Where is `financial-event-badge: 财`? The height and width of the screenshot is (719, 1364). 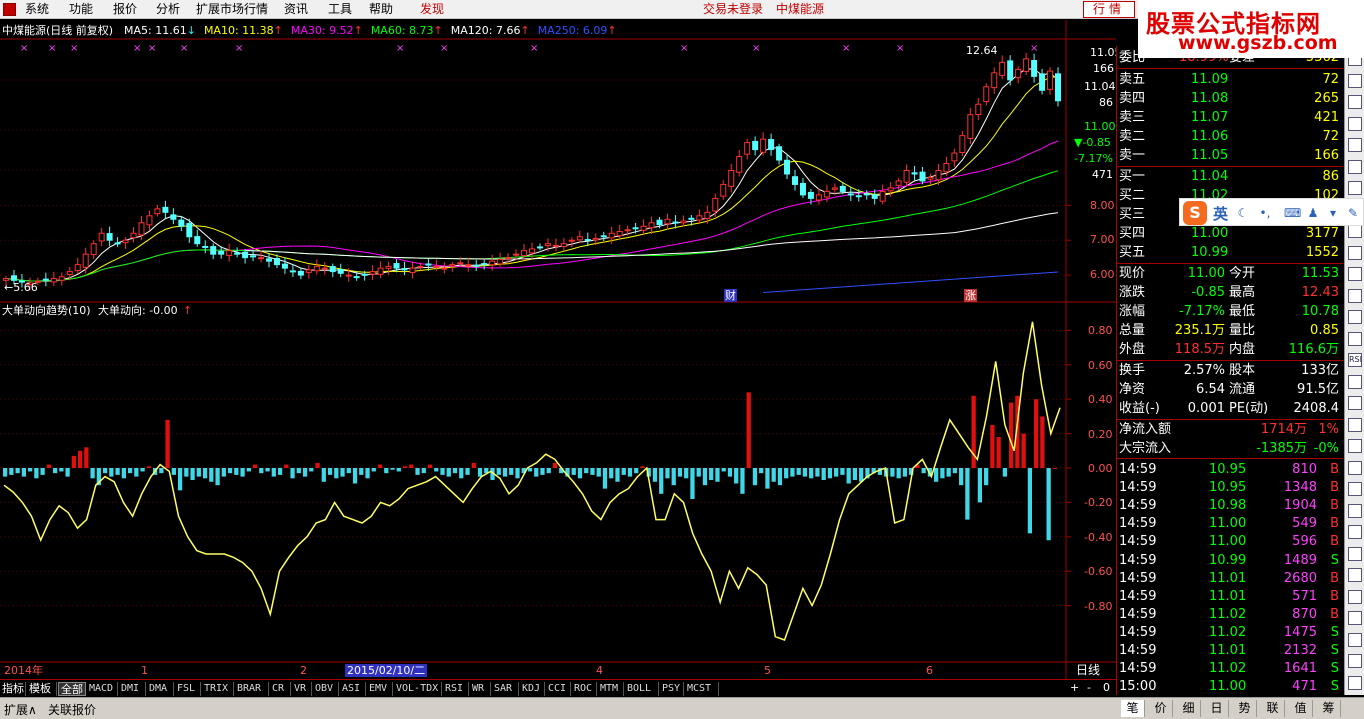 financial-event-badge: 财 is located at coordinates (730, 295).